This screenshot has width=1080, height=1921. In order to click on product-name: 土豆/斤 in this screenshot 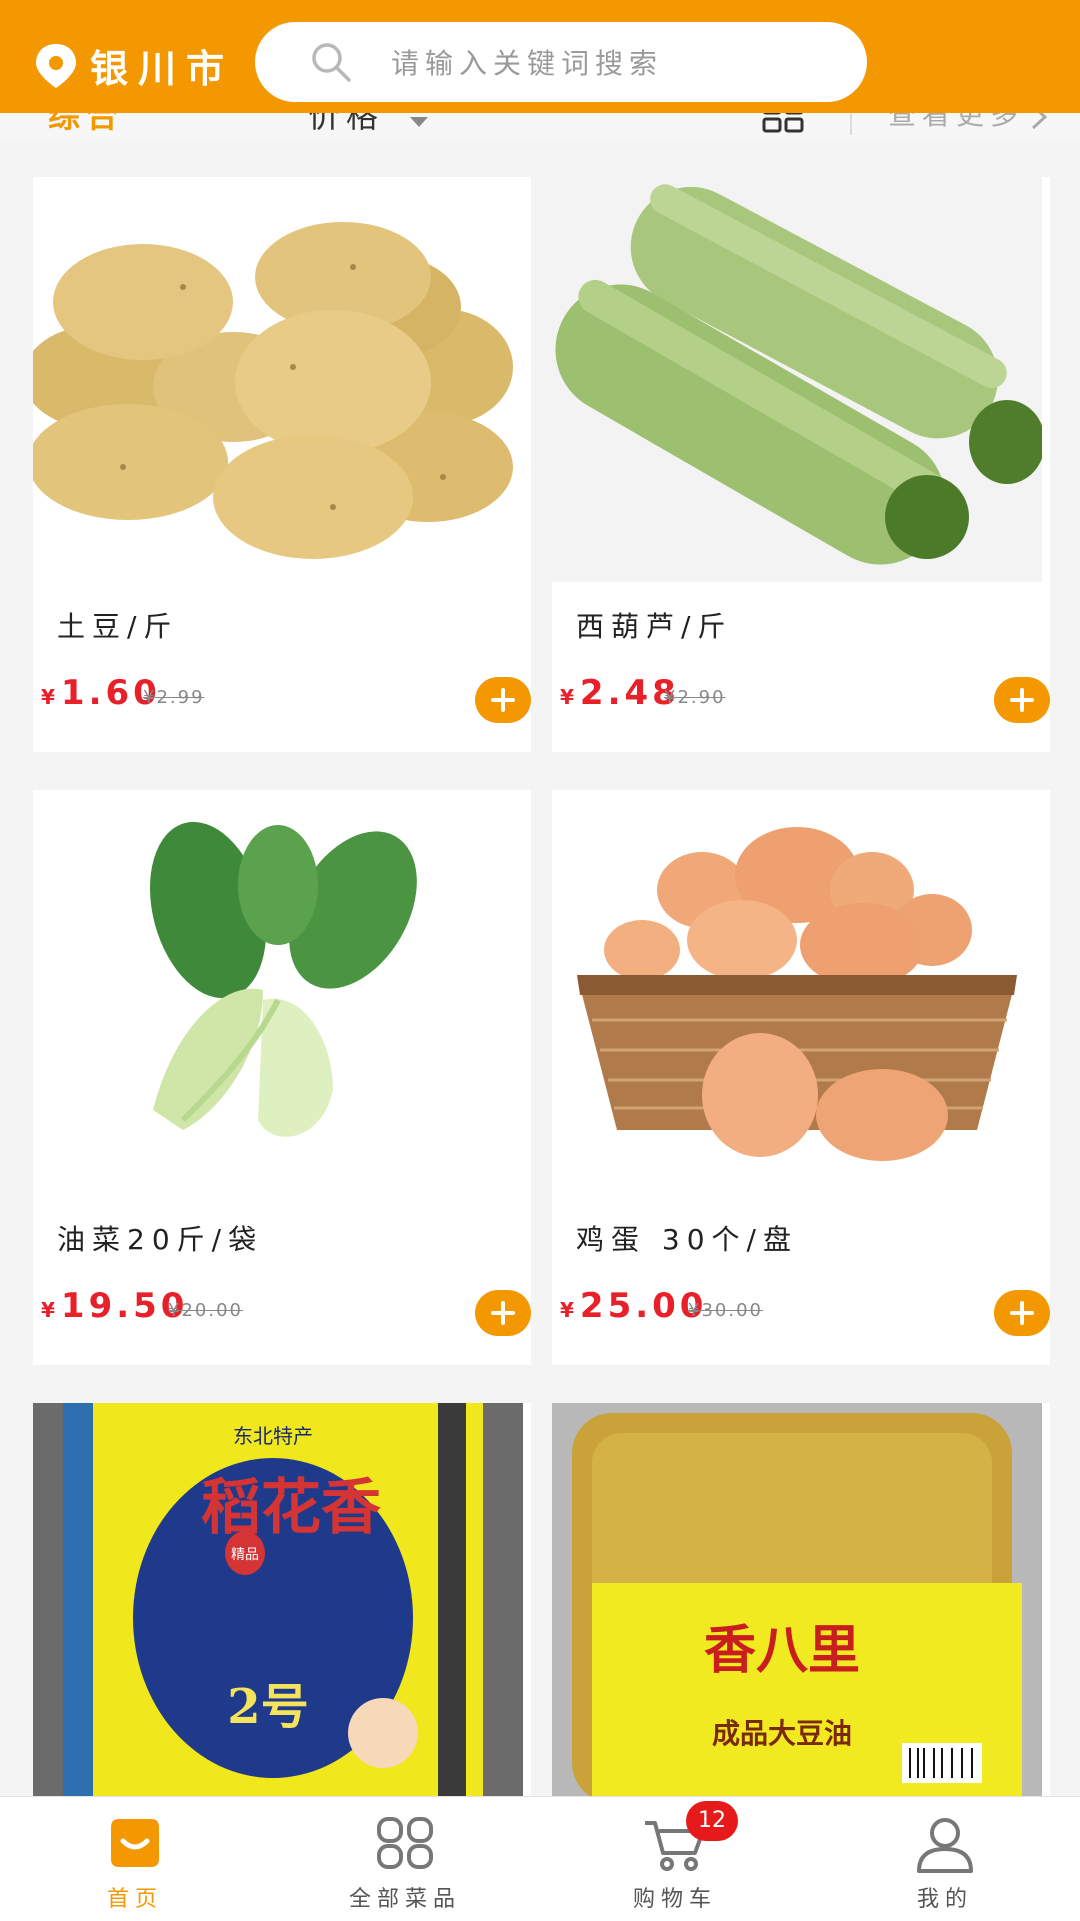, I will do `click(118, 626)`.